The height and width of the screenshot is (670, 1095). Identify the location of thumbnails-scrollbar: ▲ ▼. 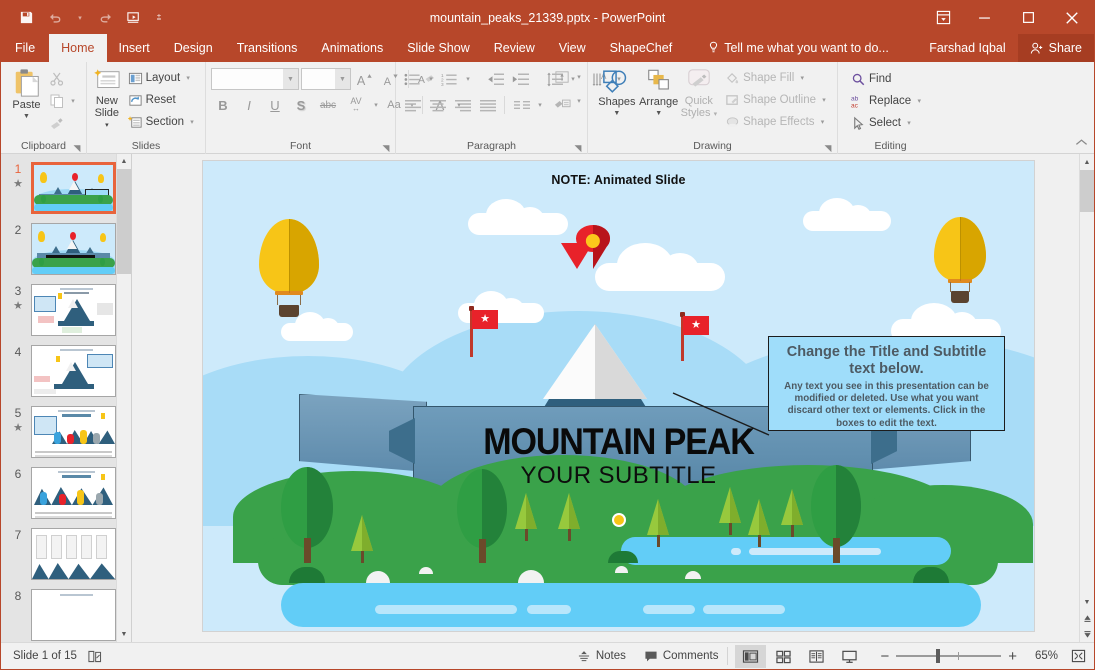
(123, 398).